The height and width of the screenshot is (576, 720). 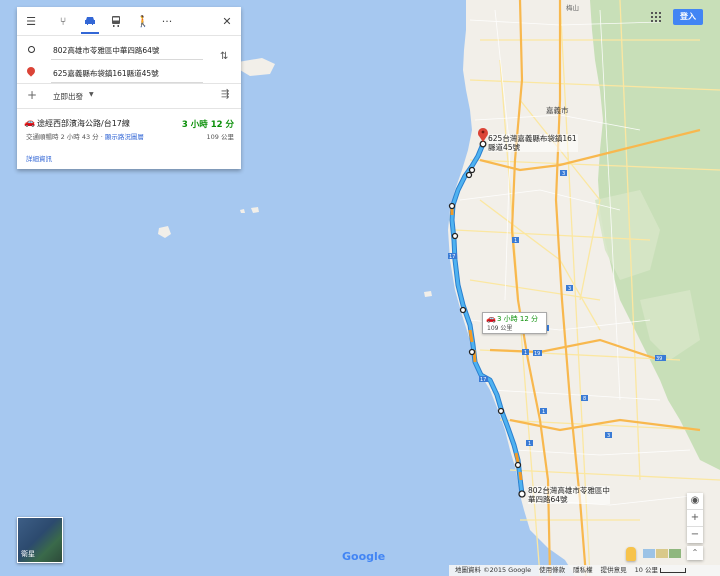 What do you see at coordinates (428, 294) in the screenshot?
I see `island` at bounding box center [428, 294].